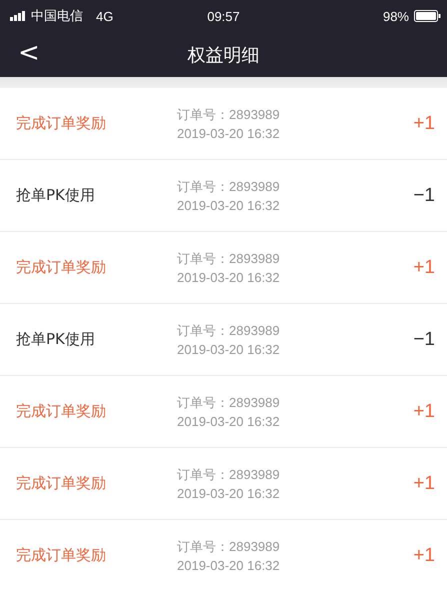 This screenshot has height=591, width=447. What do you see at coordinates (224, 55) in the screenshot?
I see `page-title: 权益明细` at bounding box center [224, 55].